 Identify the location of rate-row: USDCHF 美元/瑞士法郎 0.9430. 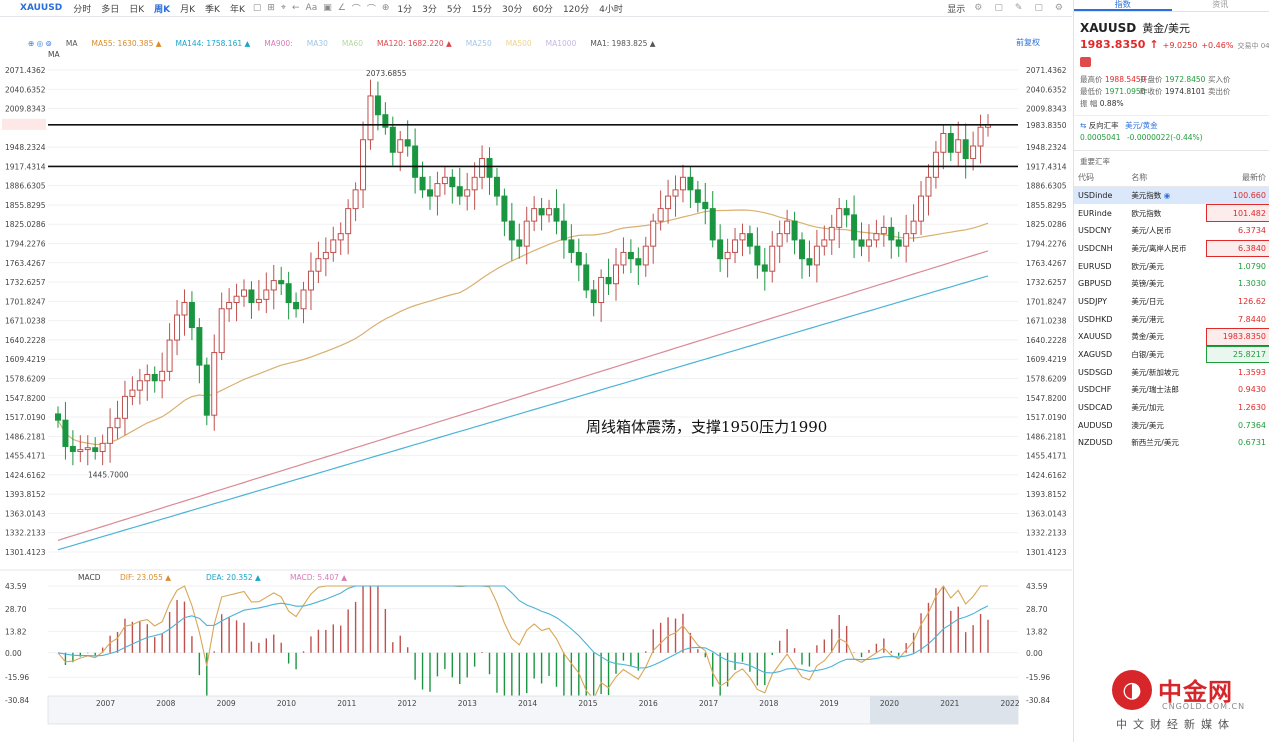
(1171, 390).